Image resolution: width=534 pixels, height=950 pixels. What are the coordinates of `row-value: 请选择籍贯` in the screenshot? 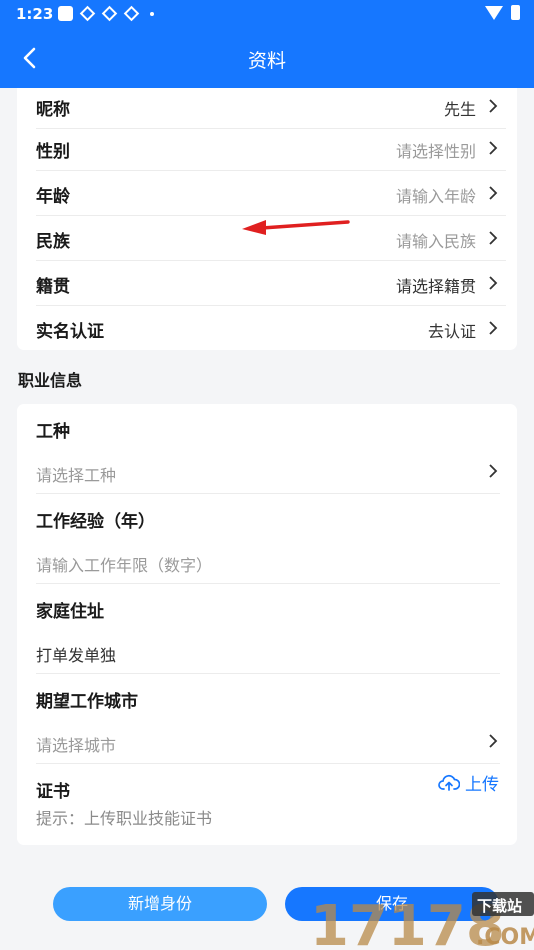 It's located at (435, 286).